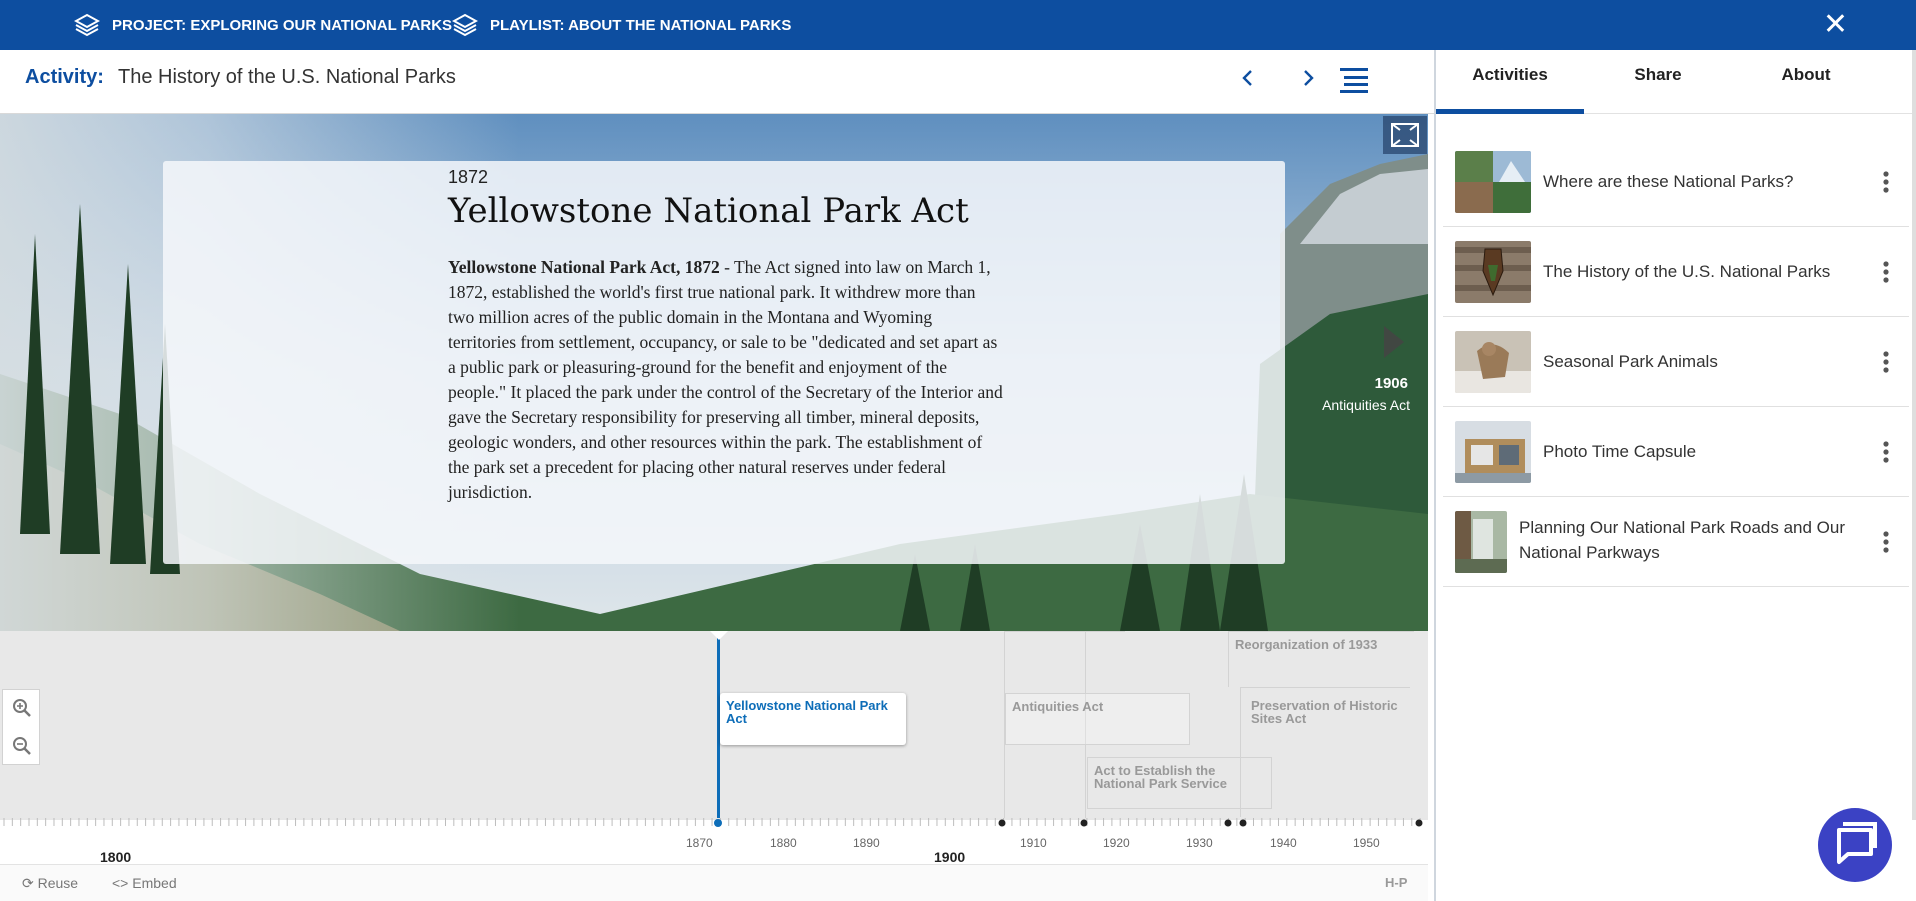 Image resolution: width=1916 pixels, height=901 pixels. I want to click on panel-divider, so click(1435, 475).